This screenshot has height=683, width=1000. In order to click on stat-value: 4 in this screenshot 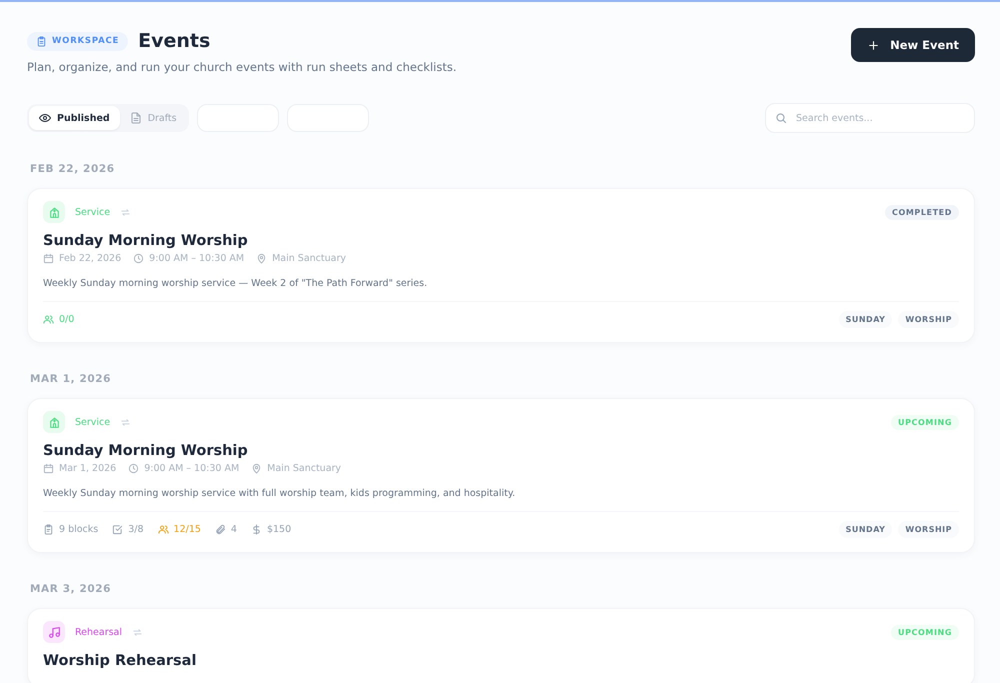, I will do `click(233, 529)`.